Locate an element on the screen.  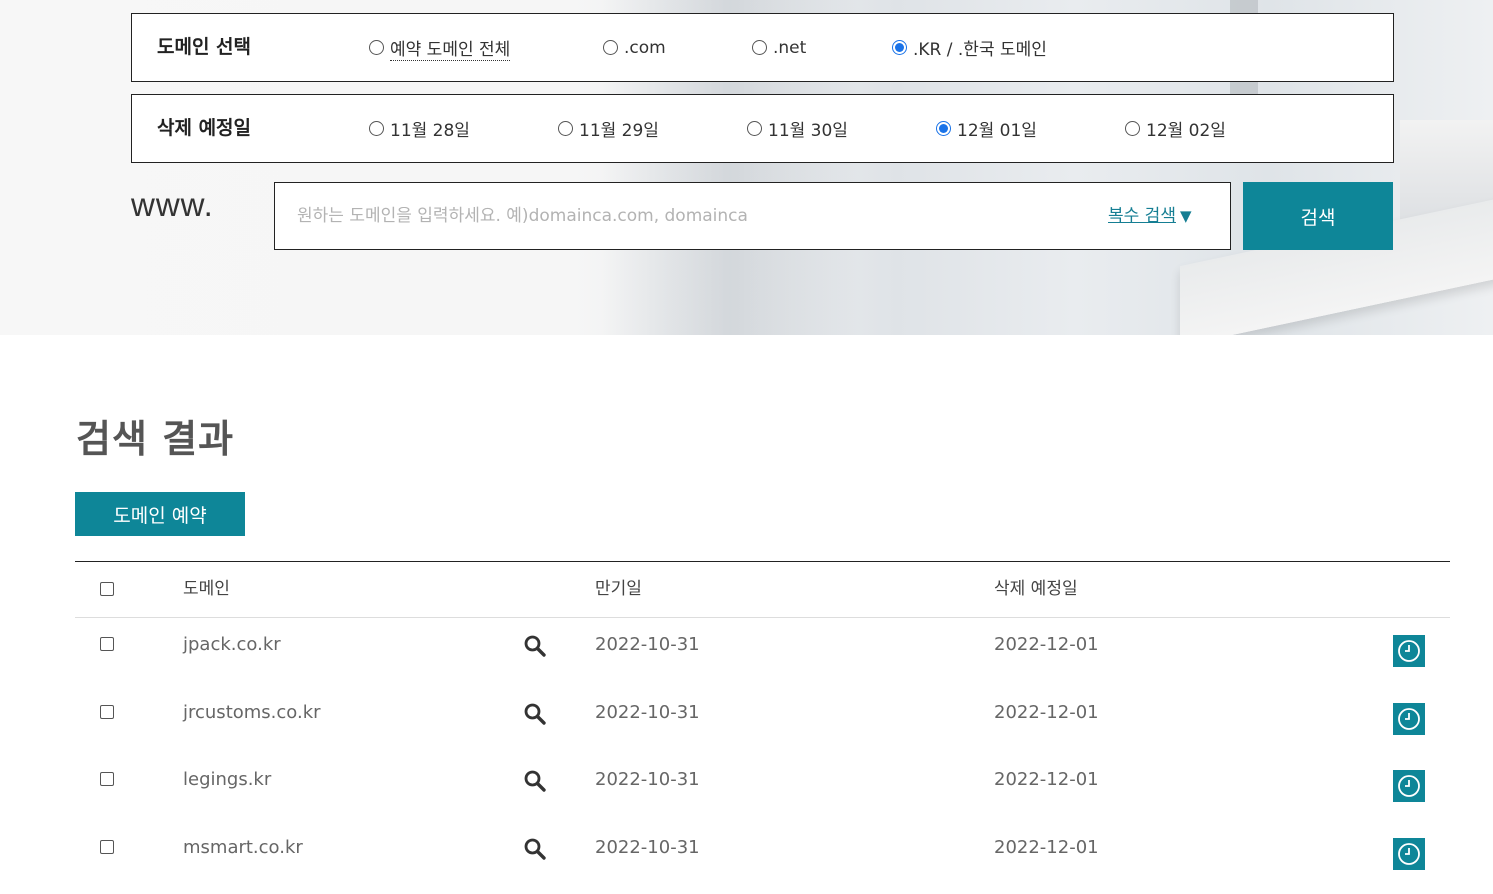
date-option-label: 11월 29일 is located at coordinates (619, 131).